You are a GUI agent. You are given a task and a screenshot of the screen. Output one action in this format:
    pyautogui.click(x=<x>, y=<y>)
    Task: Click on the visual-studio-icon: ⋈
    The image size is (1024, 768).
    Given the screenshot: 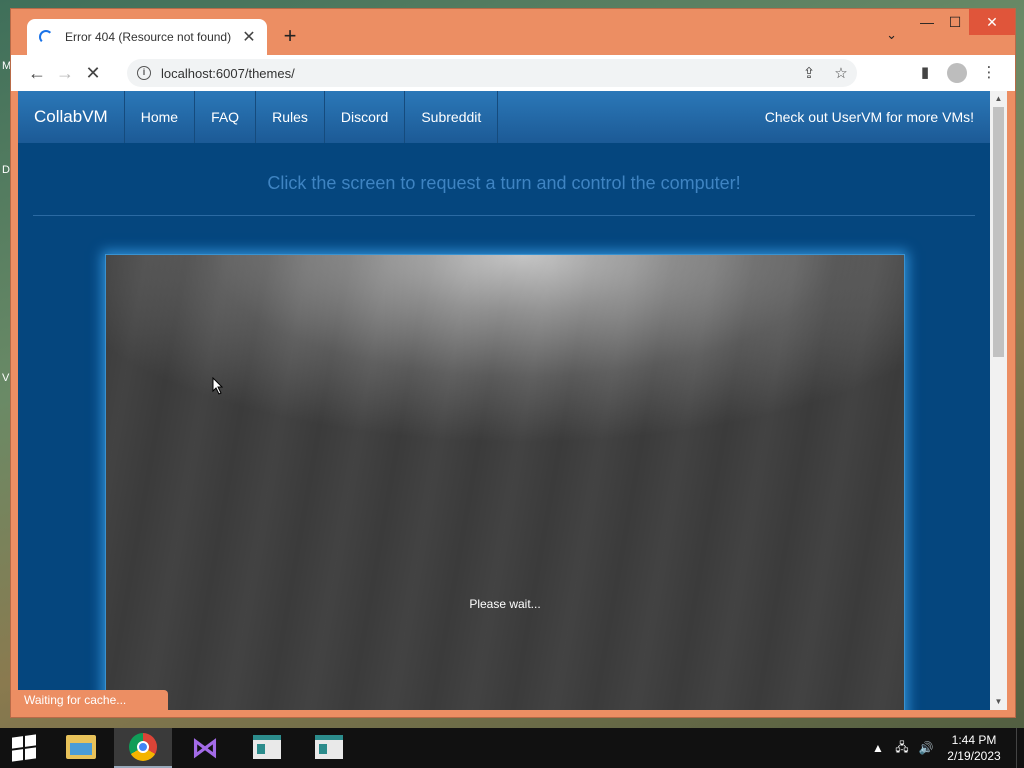 What is the action you would take?
    pyautogui.click(x=205, y=747)
    